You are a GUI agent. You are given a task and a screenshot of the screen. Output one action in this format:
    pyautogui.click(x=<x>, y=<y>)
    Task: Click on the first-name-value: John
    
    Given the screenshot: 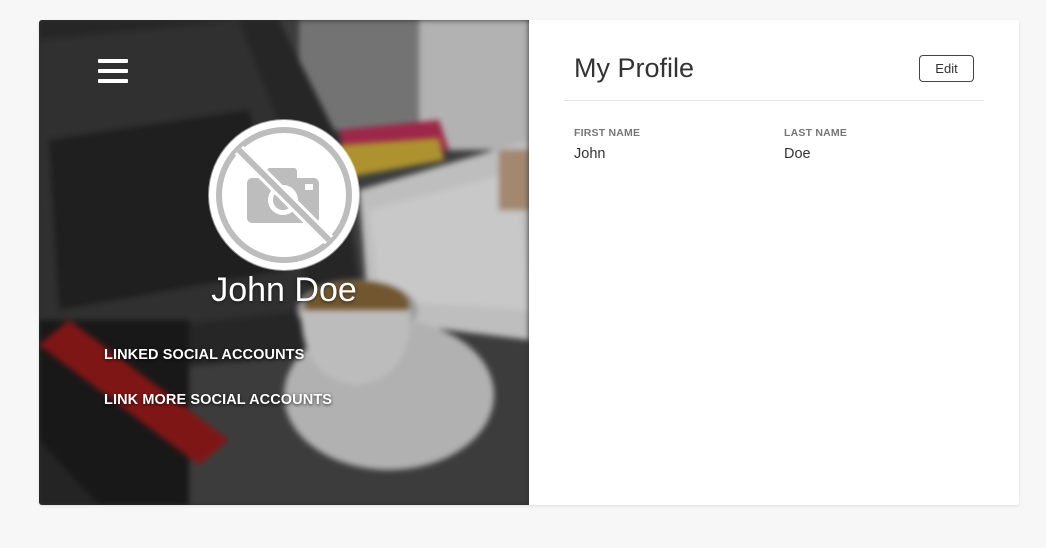 What is the action you would take?
    pyautogui.click(x=590, y=154)
    